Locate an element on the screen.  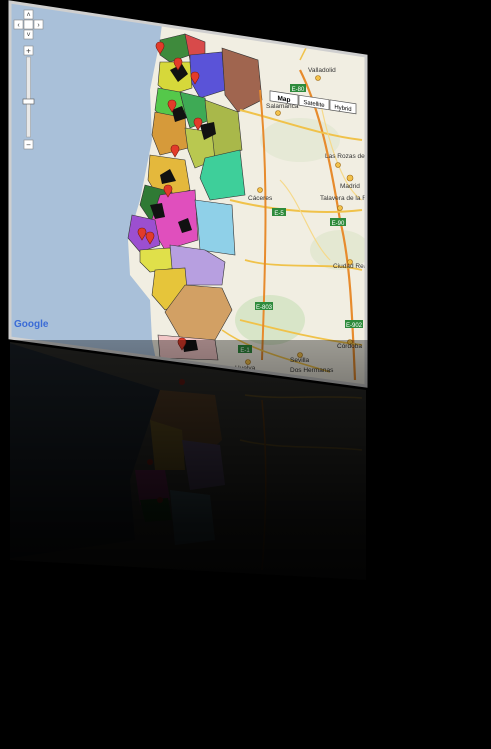
place-label: Ciudad Real is located at coordinates (351, 266).